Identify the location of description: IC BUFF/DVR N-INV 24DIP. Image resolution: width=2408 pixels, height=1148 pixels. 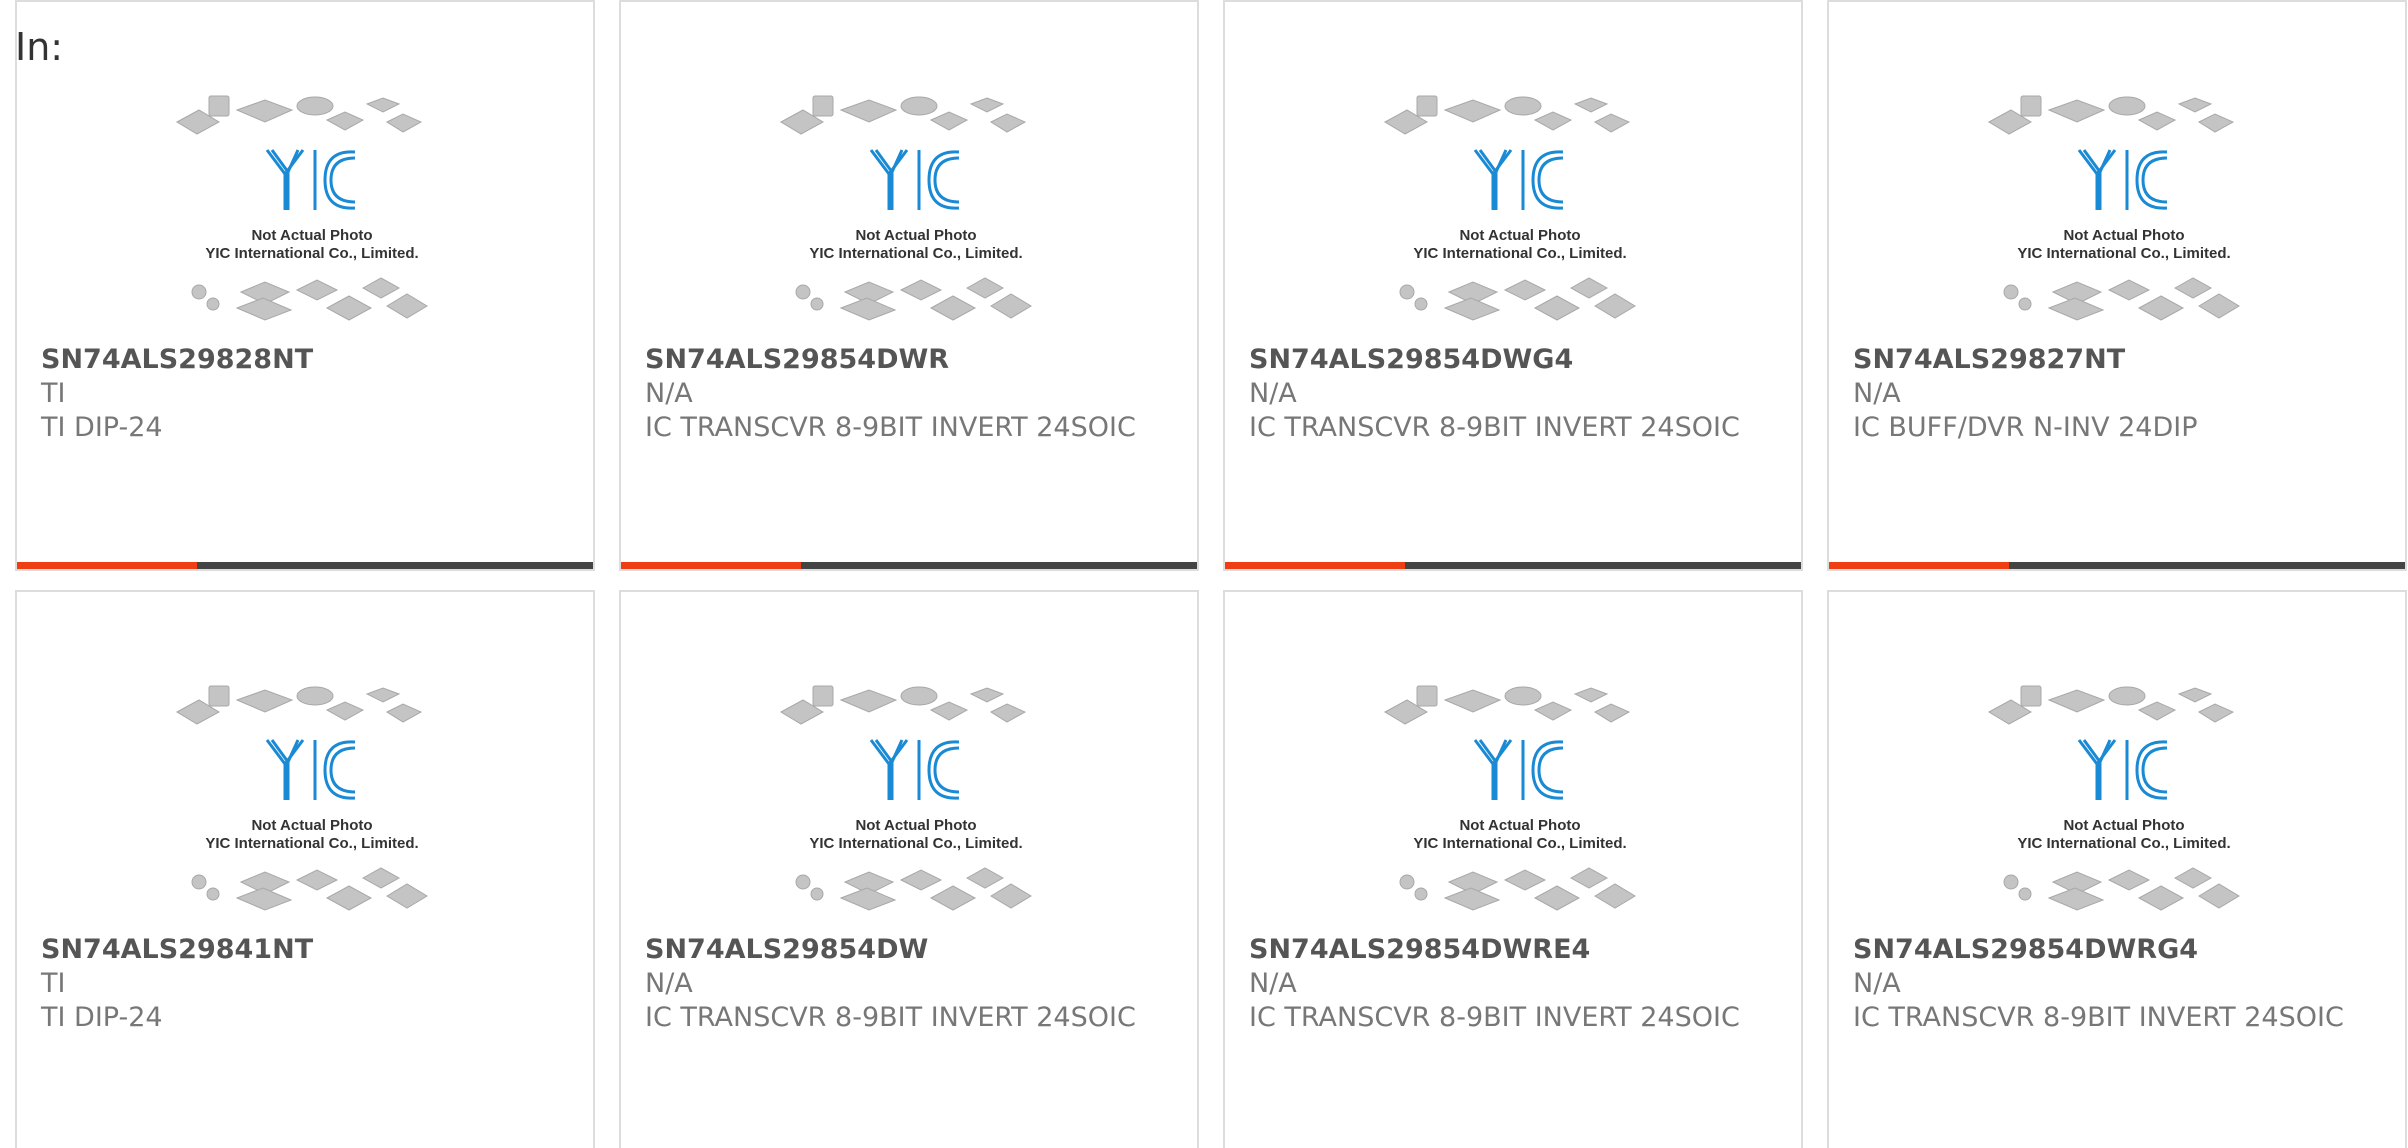
(2025, 427).